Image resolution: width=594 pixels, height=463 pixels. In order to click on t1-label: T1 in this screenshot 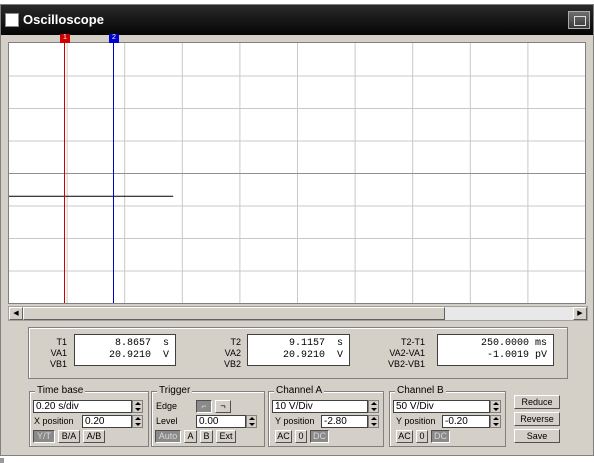, I will do `click(61, 342)`.